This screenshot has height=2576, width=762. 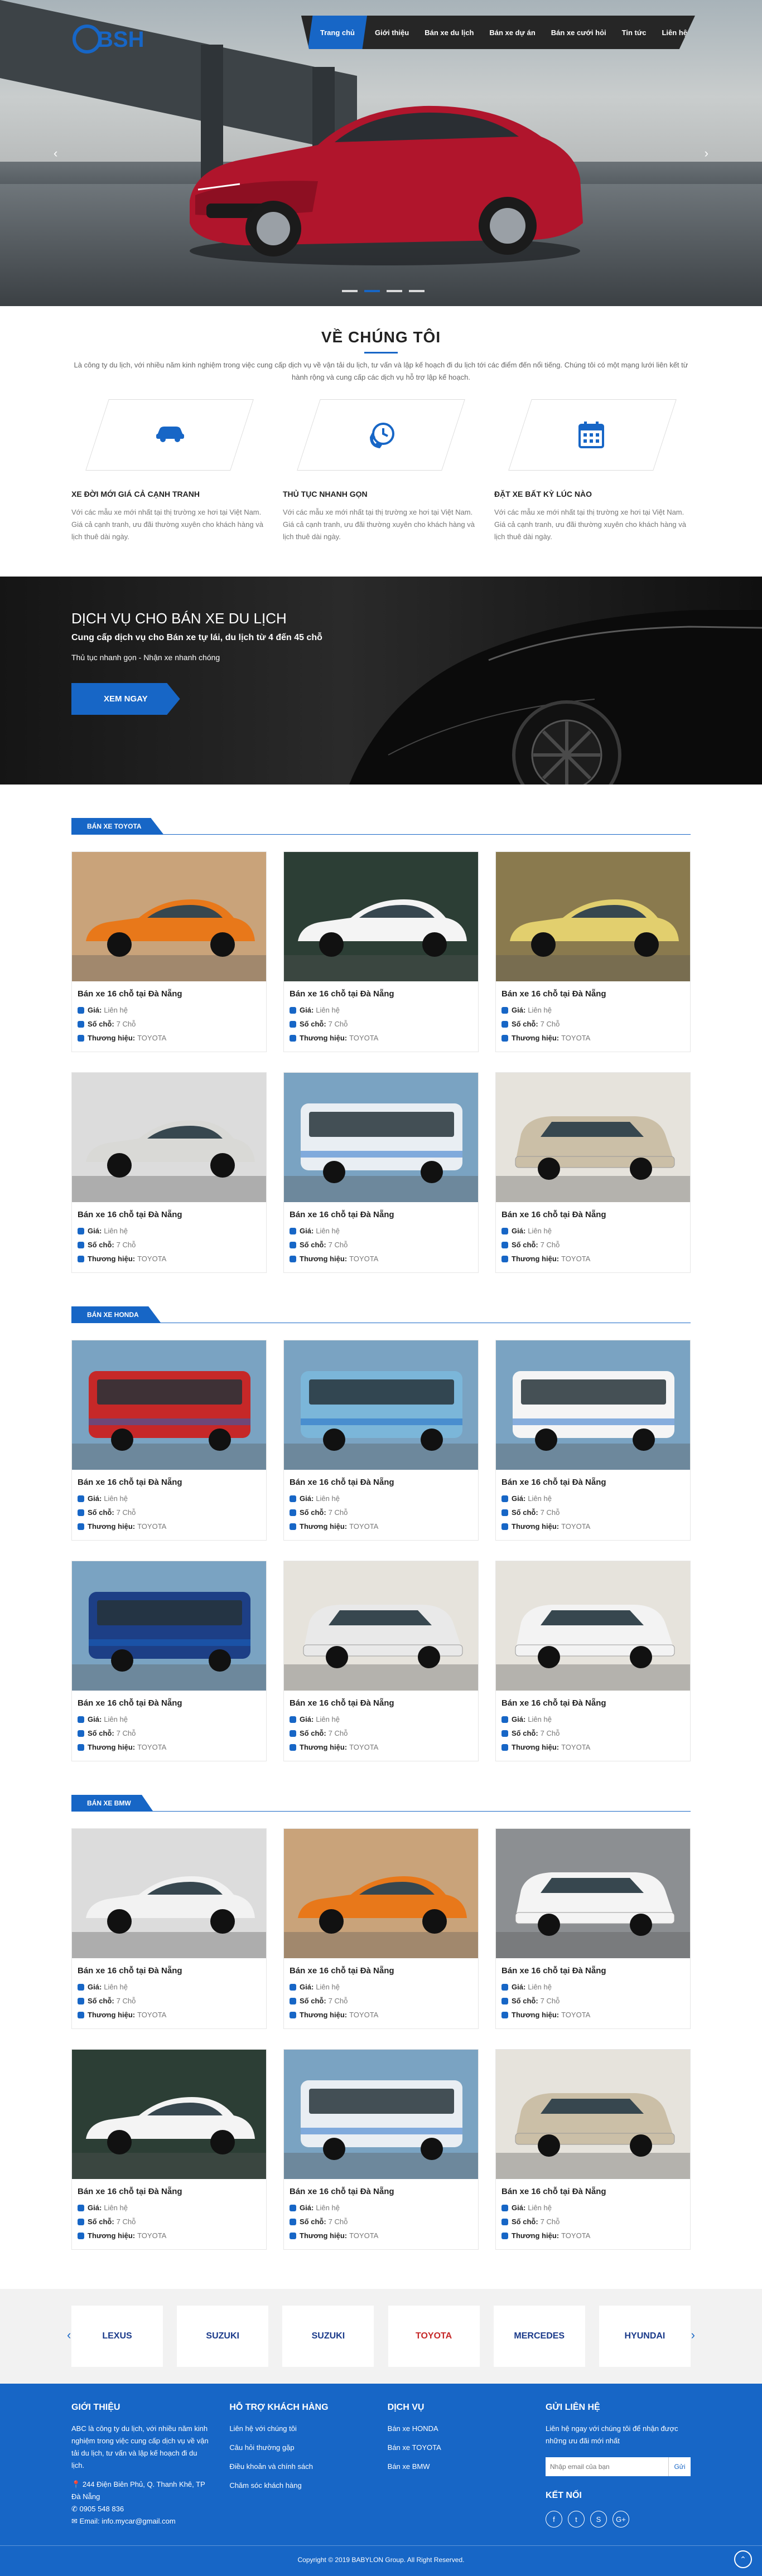 I want to click on google-plus-icon: G+, so click(x=621, y=2519).